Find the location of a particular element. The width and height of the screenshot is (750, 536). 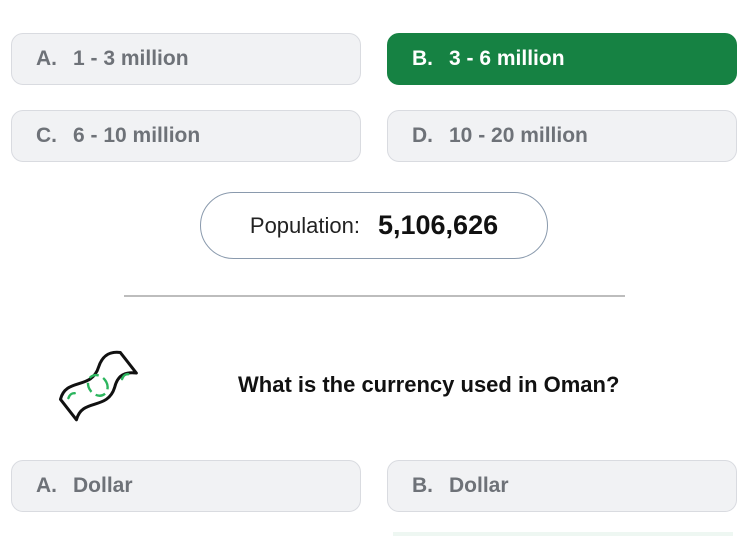

population-label: Population: is located at coordinates (304, 225).